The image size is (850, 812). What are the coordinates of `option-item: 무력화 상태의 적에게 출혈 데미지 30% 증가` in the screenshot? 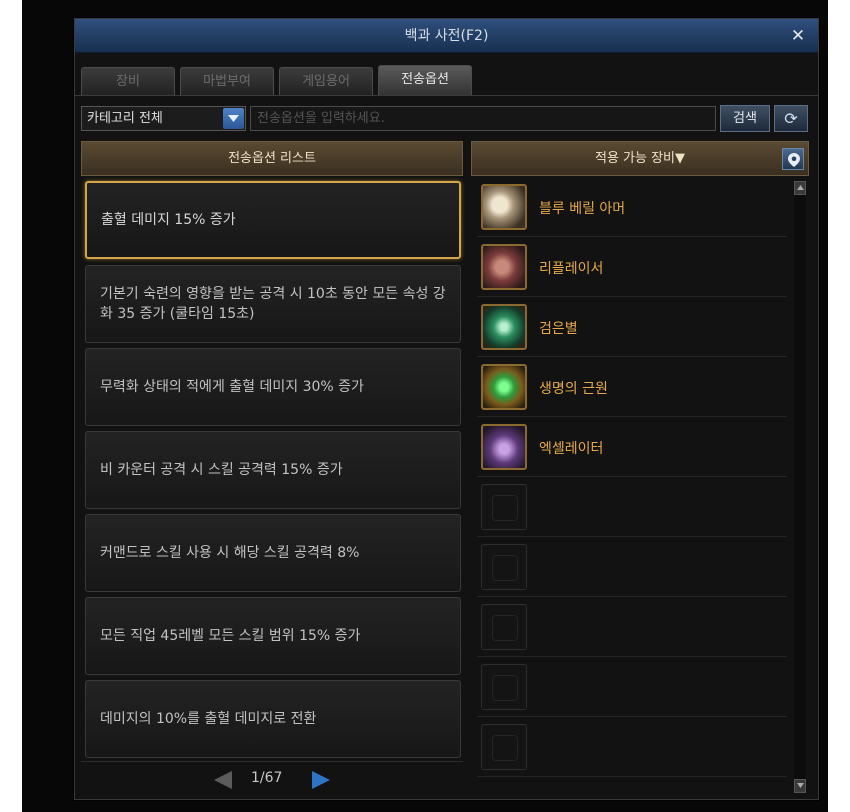 It's located at (273, 387).